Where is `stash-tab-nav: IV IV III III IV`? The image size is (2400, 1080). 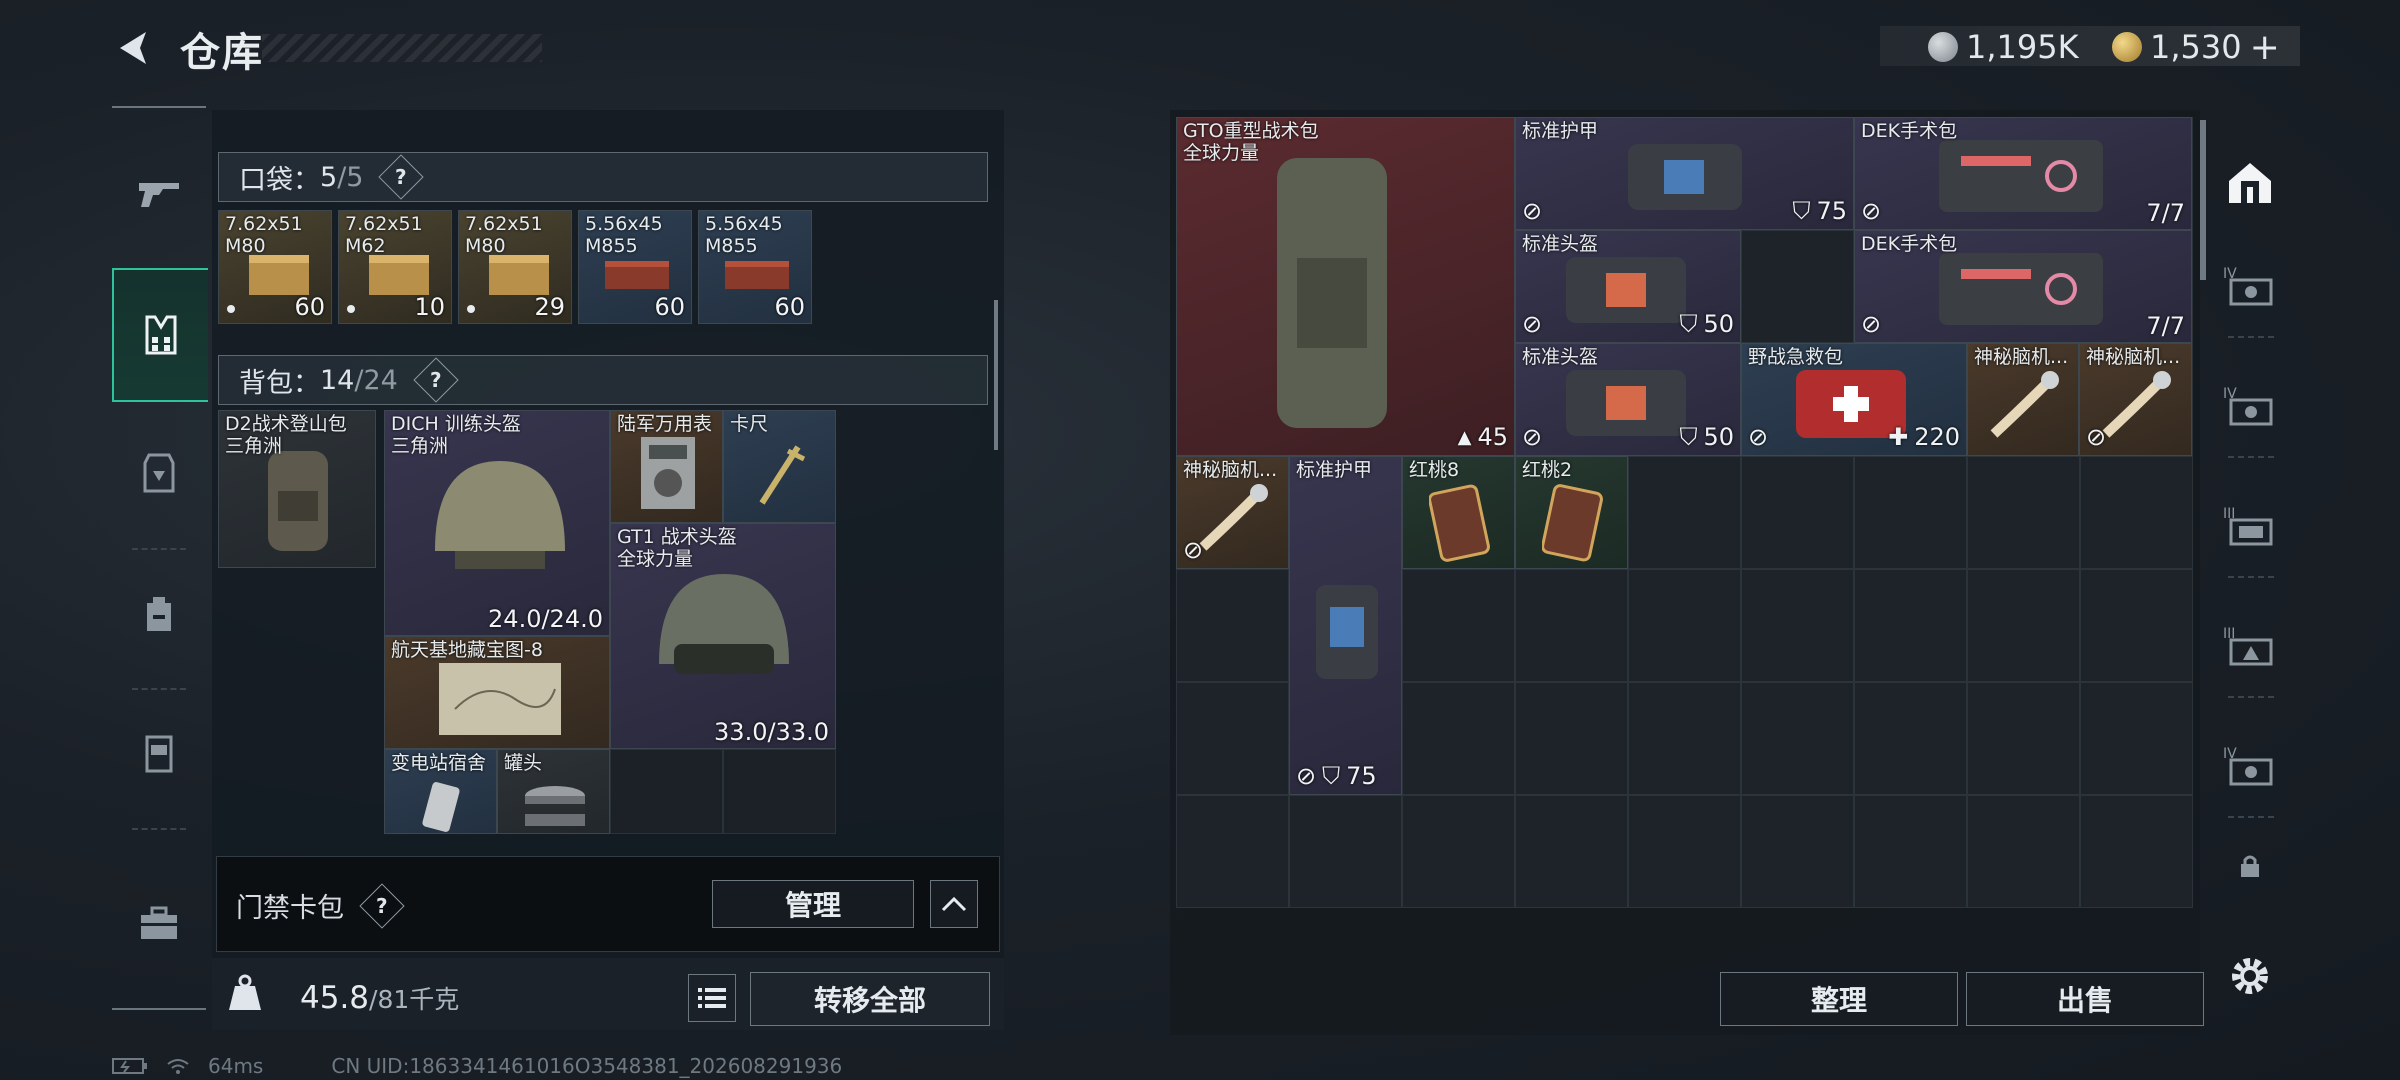 stash-tab-nav: IV IV III III IV is located at coordinates (2250, 556).